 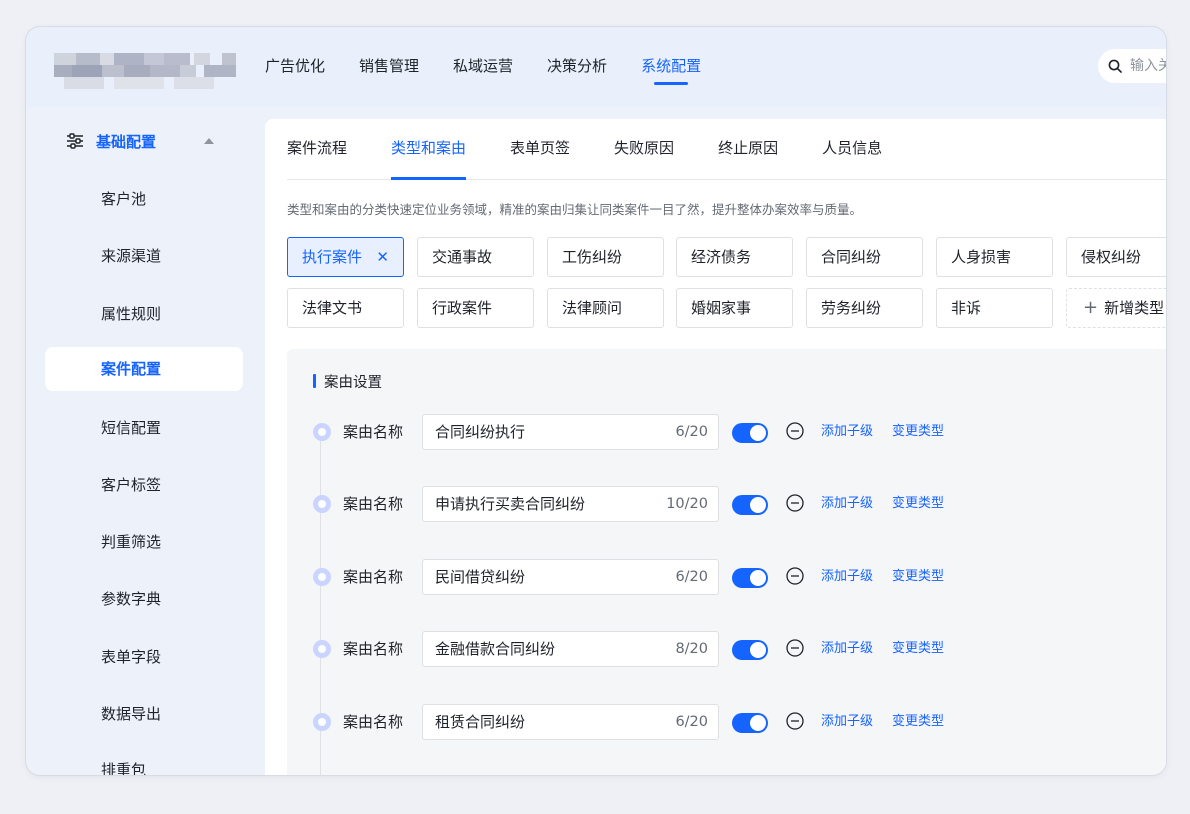 I want to click on plus-icon: +, so click(x=1091, y=307).